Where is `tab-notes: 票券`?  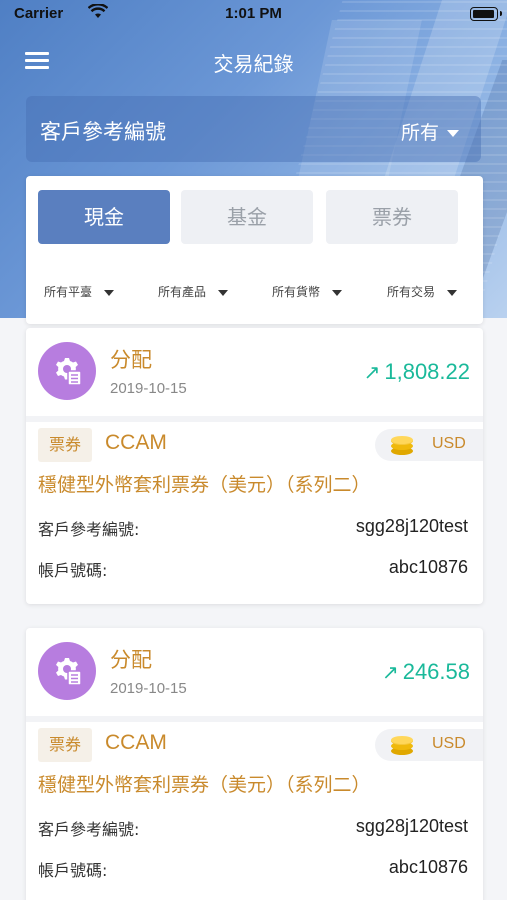
tab-notes: 票券 is located at coordinates (392, 217).